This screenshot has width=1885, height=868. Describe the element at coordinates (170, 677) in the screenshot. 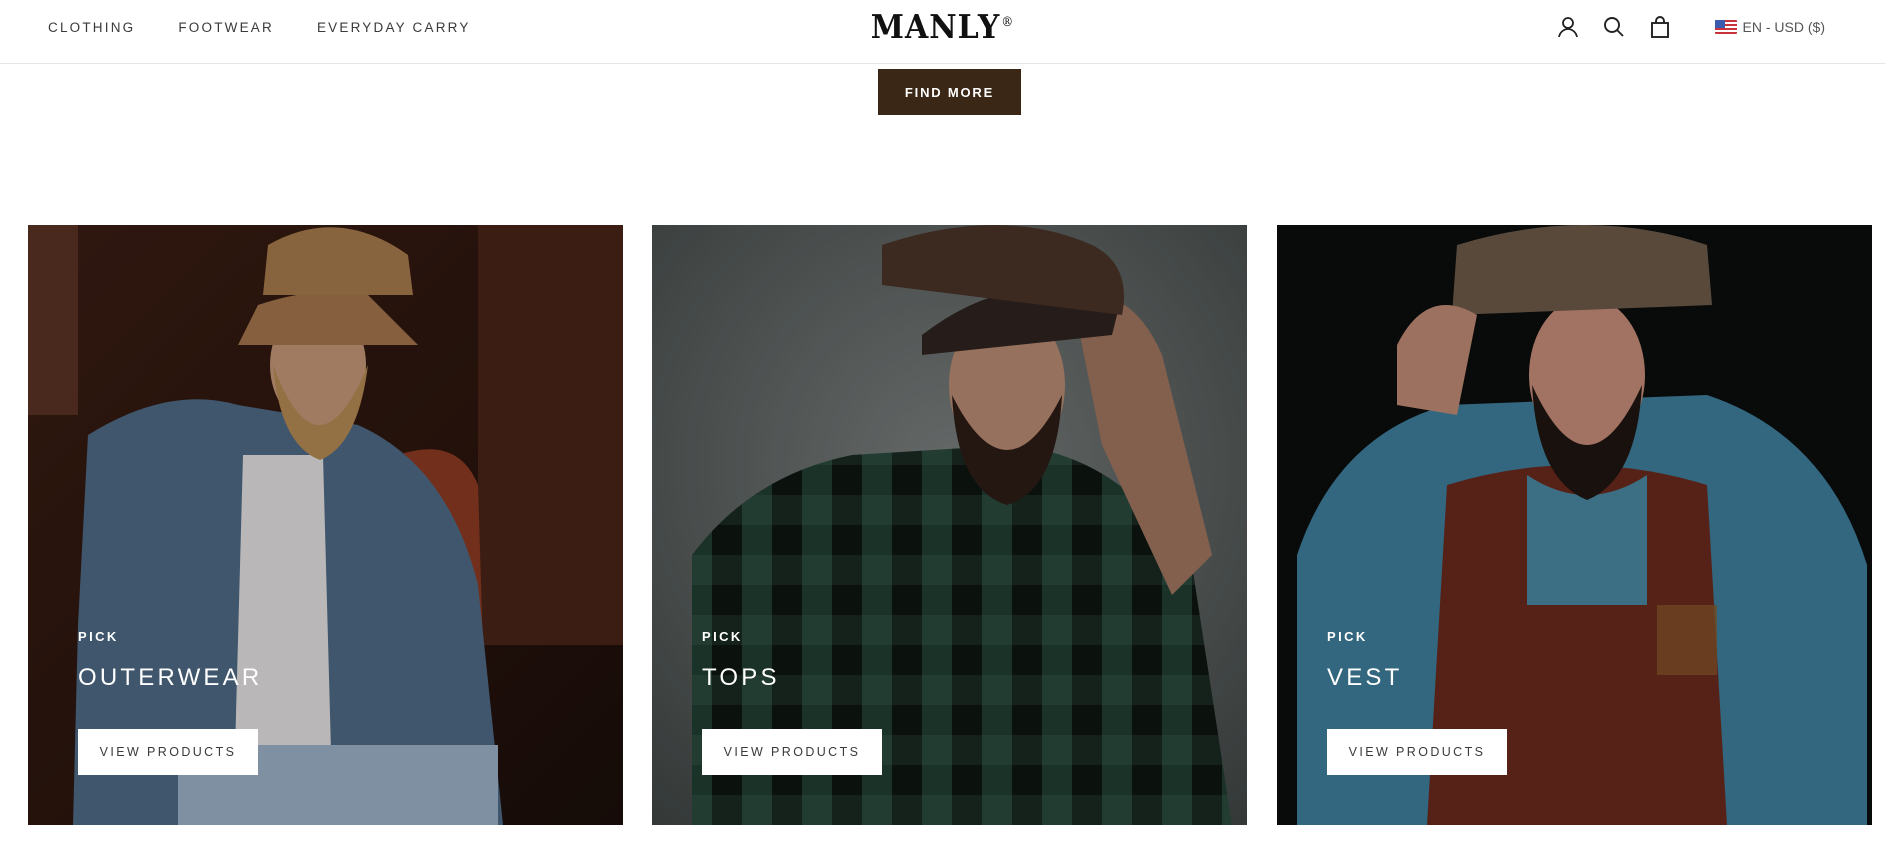

I see `card-title: OUTERWEAR` at that location.